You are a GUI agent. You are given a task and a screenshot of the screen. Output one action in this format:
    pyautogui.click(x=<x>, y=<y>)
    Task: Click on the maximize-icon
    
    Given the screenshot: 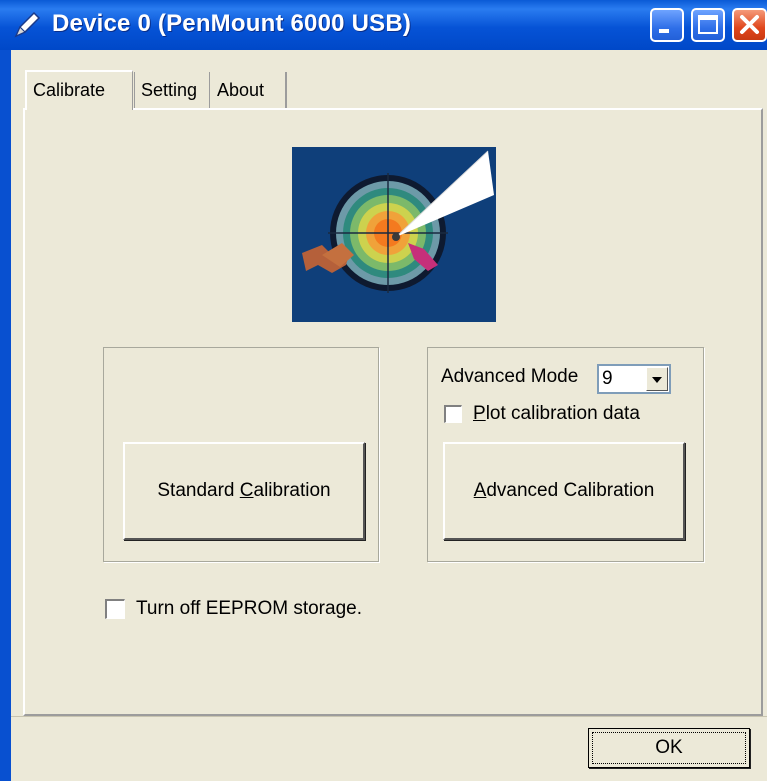 What is the action you would take?
    pyautogui.click(x=708, y=24)
    